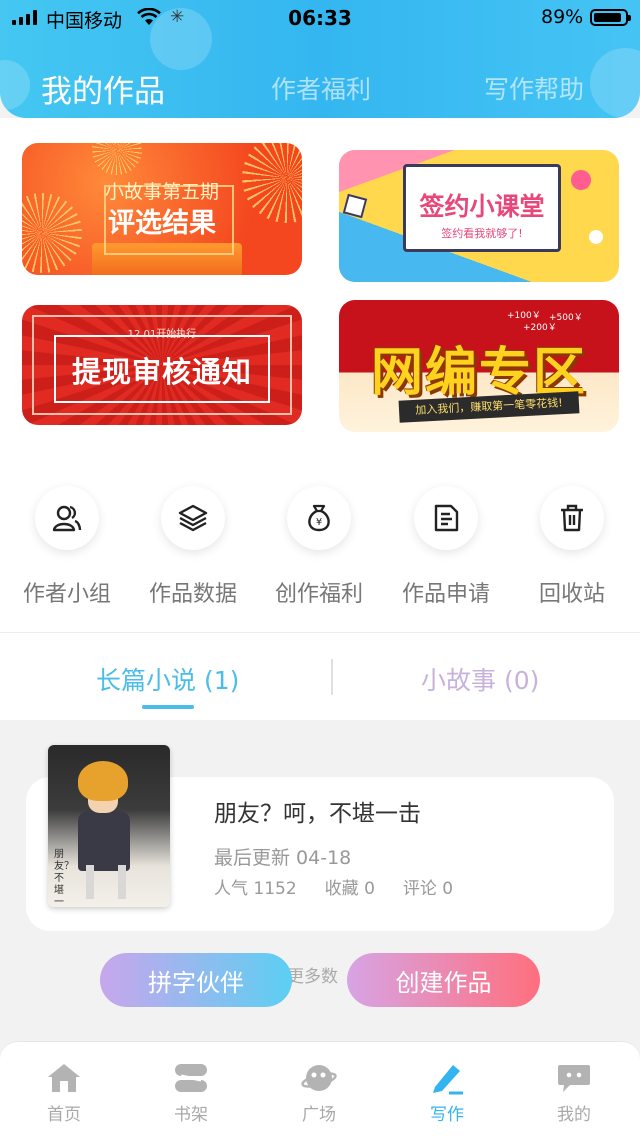 The height and width of the screenshot is (1139, 640). What do you see at coordinates (64, 1078) in the screenshot?
I see `home-icon` at bounding box center [64, 1078].